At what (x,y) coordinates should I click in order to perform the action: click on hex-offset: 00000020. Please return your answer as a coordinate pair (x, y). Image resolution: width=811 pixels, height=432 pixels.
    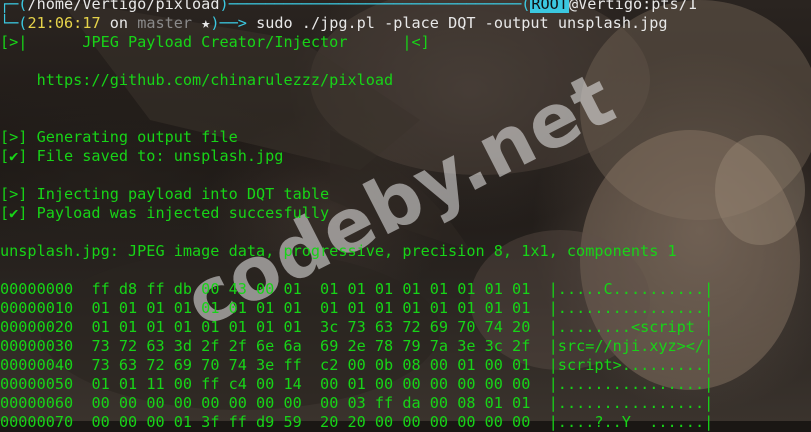
    Looking at the image, I should click on (37, 327).